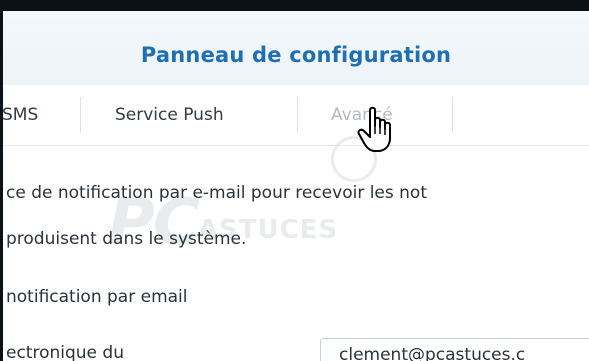 This screenshot has height=361, width=589. I want to click on section-label: notification par email, so click(97, 297).